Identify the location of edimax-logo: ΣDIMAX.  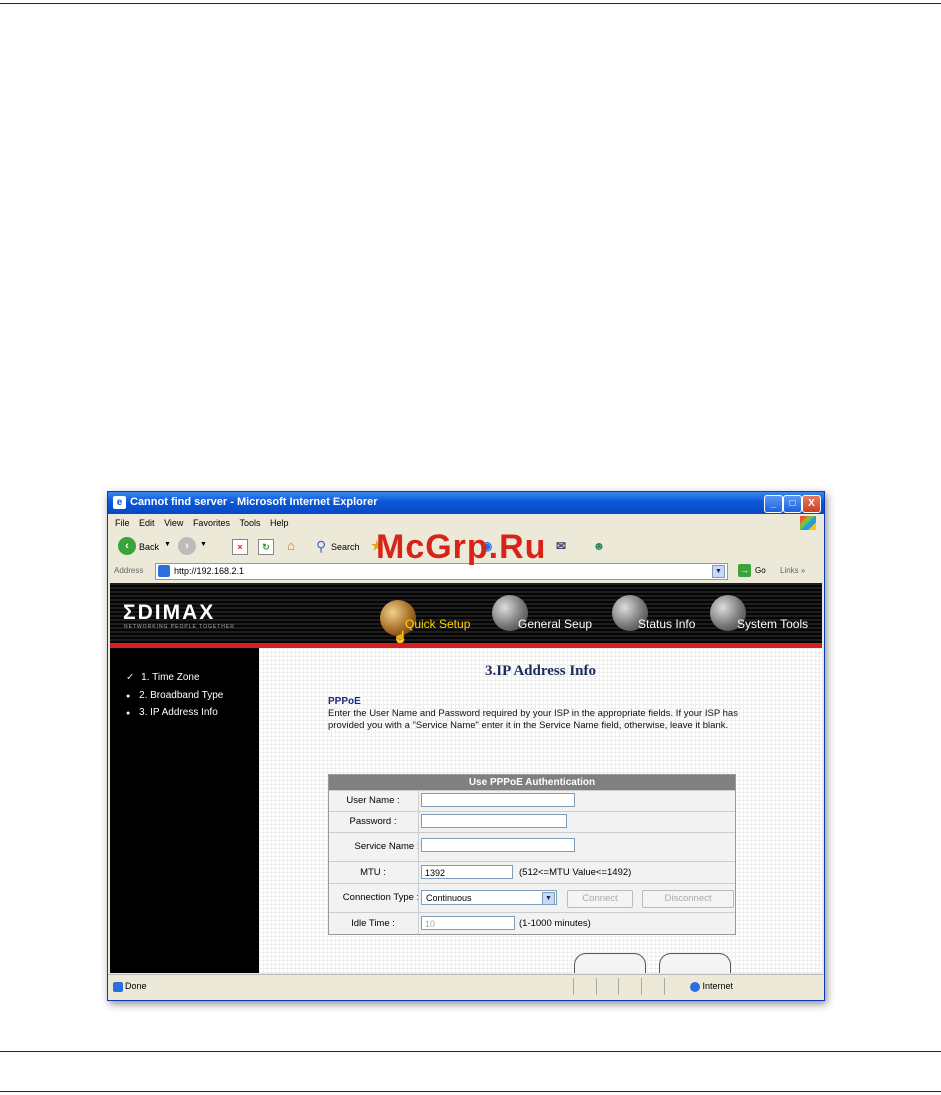
(169, 612).